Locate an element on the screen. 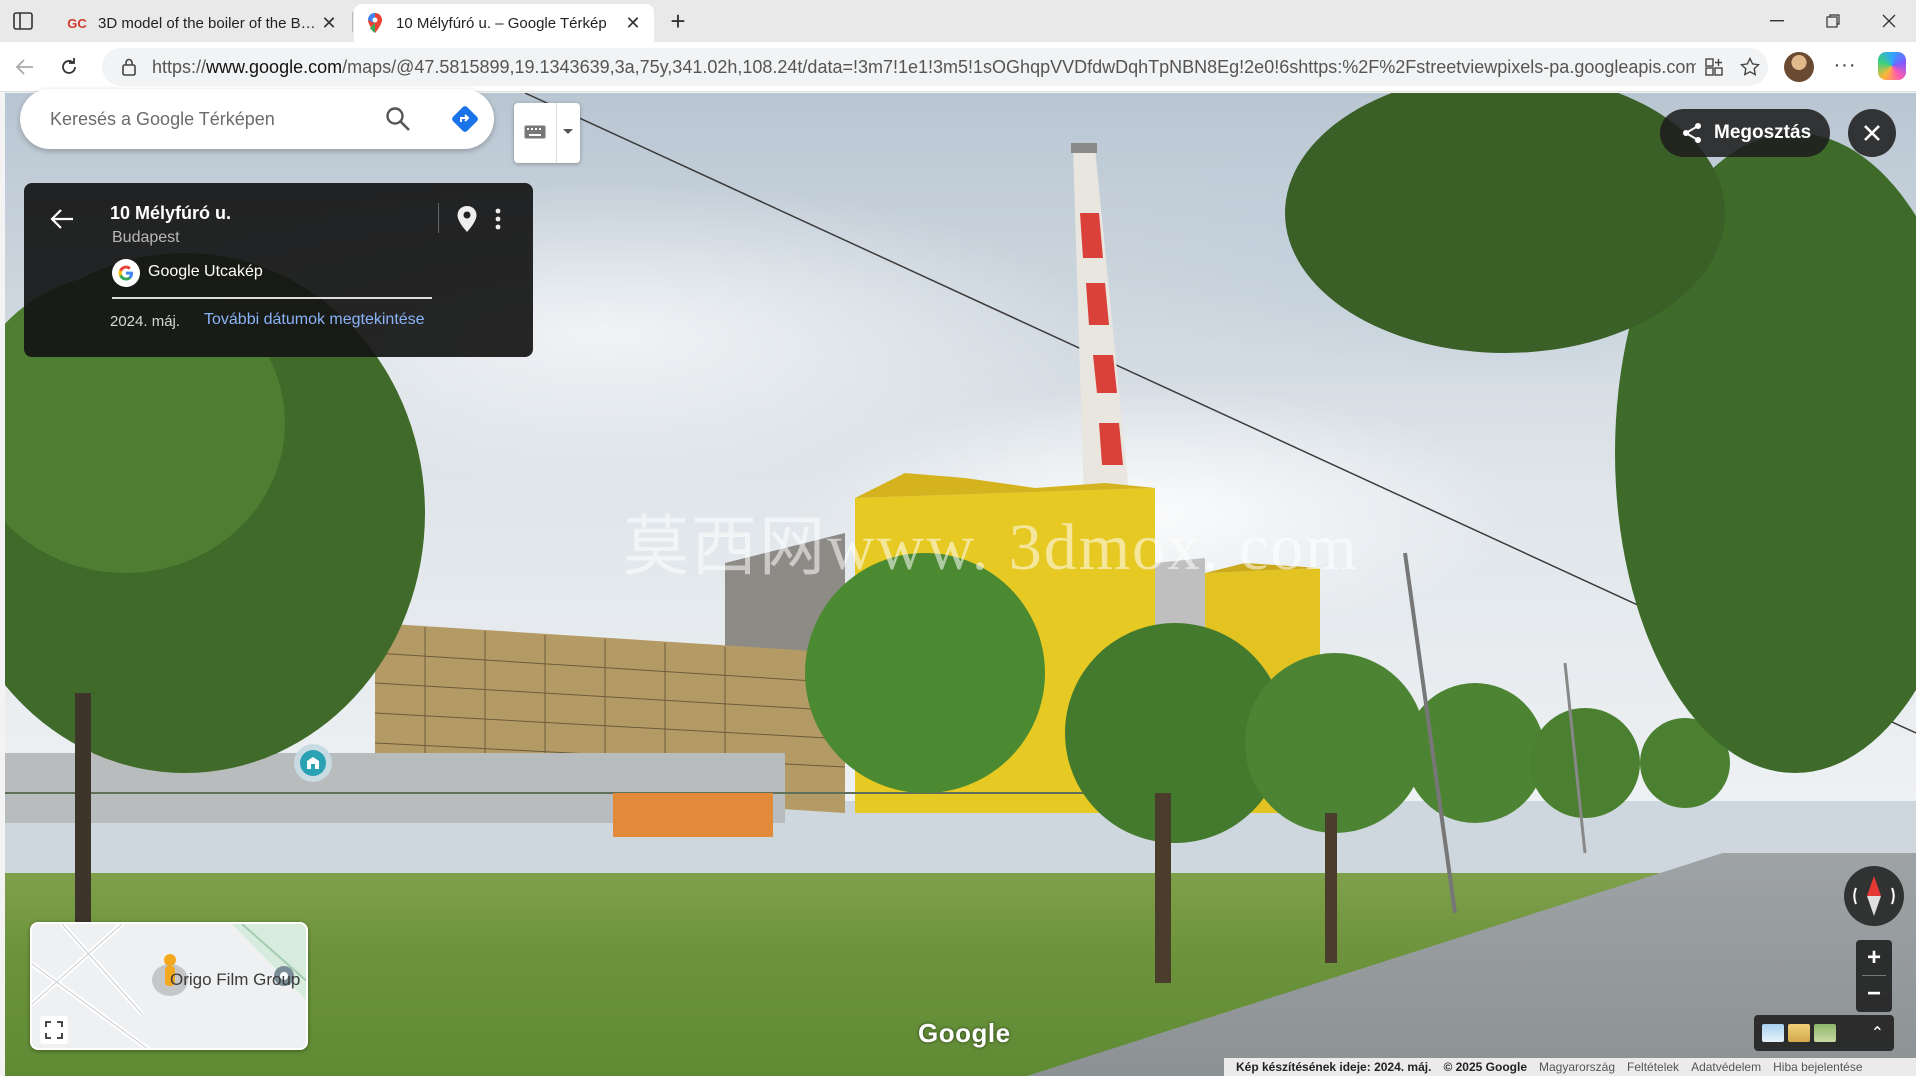 The image size is (1916, 1076). zoom-in-button: + is located at coordinates (1874, 958).